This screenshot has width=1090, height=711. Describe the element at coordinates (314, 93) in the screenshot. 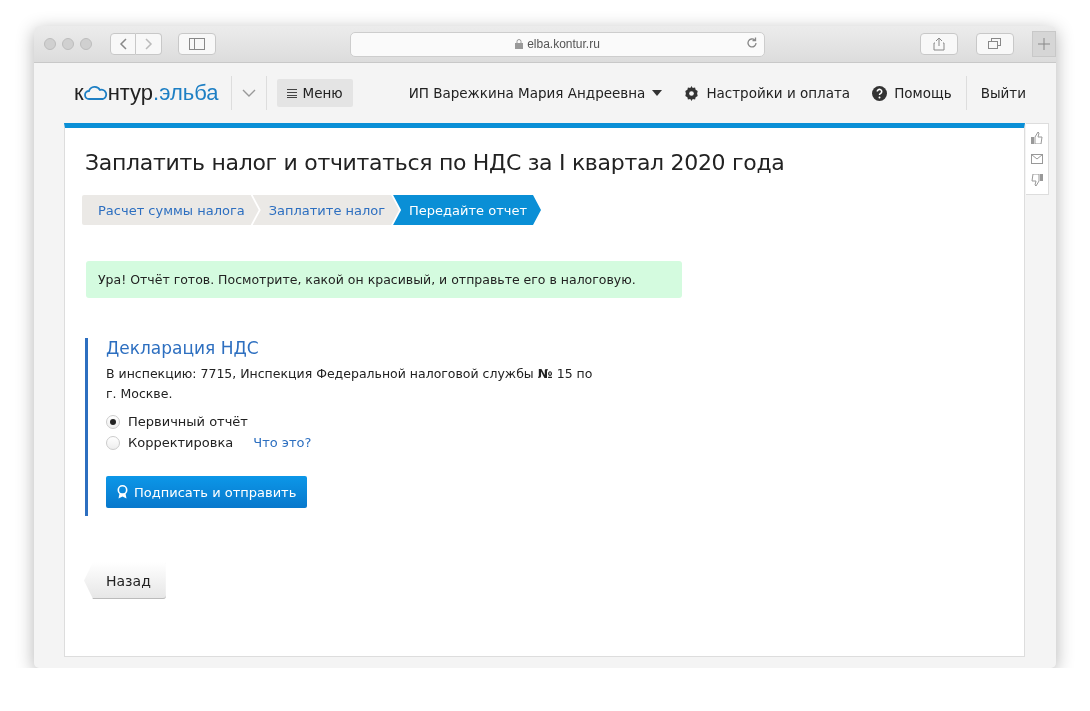

I see `menu-button: Меню` at that location.